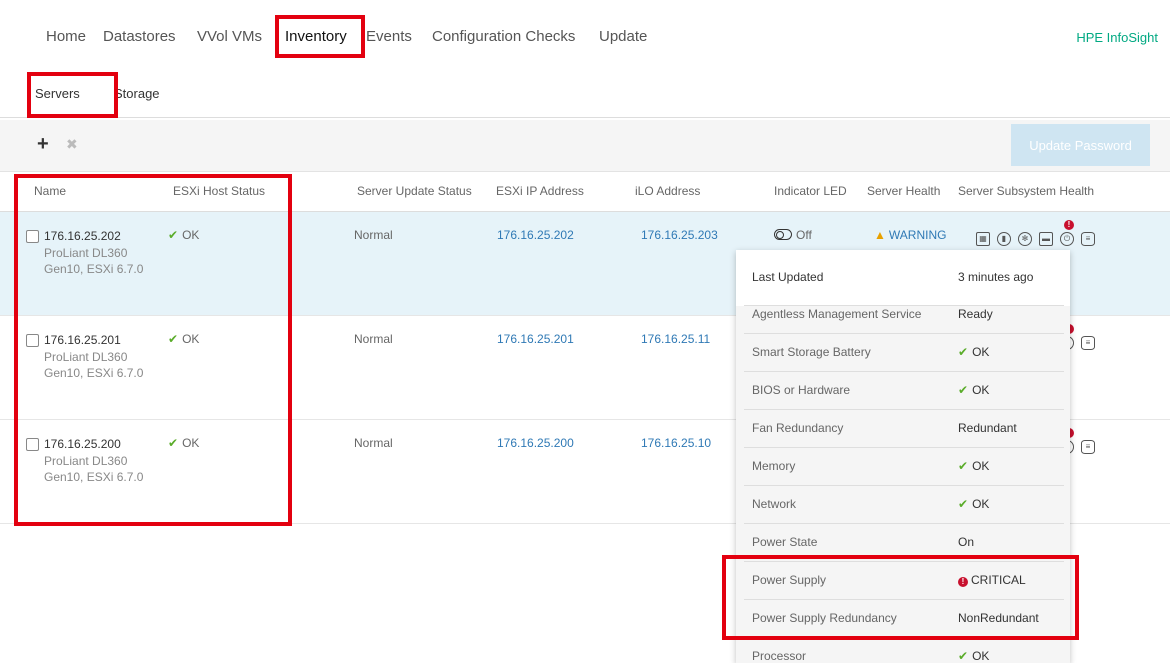  What do you see at coordinates (66, 36) in the screenshot?
I see `nav-home: Home` at bounding box center [66, 36].